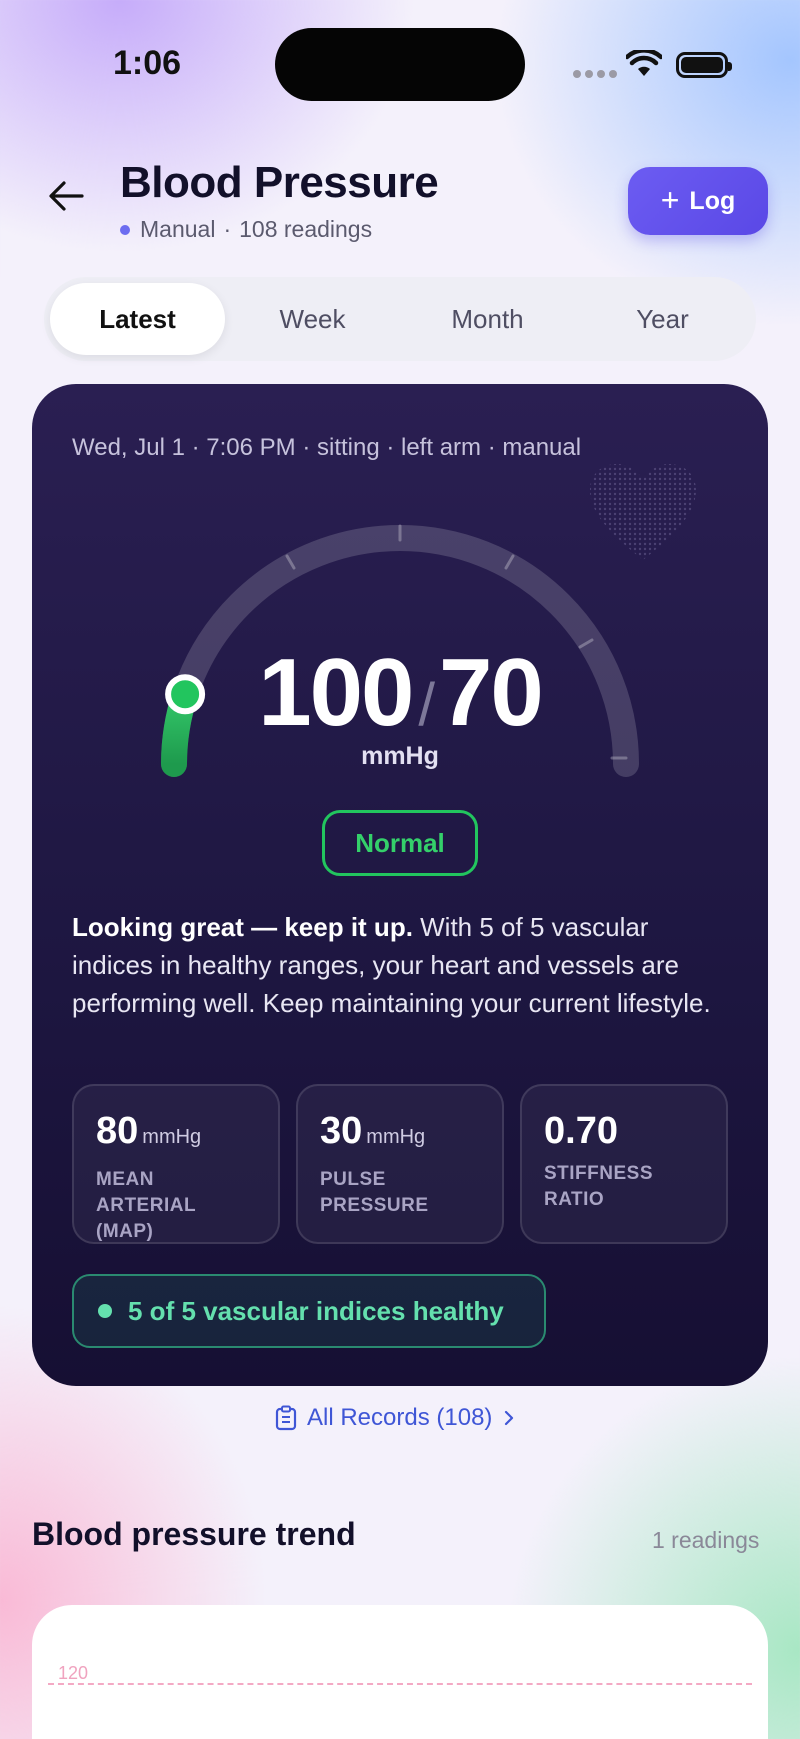 The height and width of the screenshot is (1739, 800). What do you see at coordinates (176, 1164) in the screenshot?
I see `stat-card-map: 80 mmHg MEAN ARTERIAL (MAP)` at bounding box center [176, 1164].